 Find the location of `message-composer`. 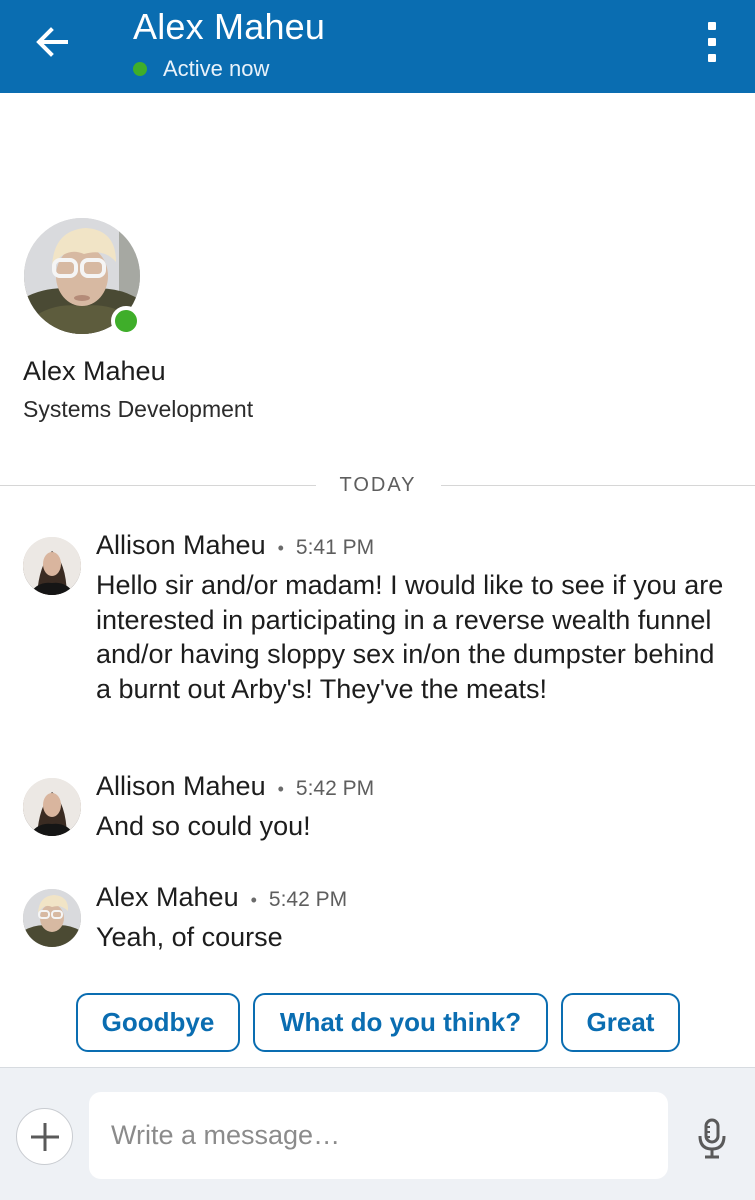

message-composer is located at coordinates (377, 1133).